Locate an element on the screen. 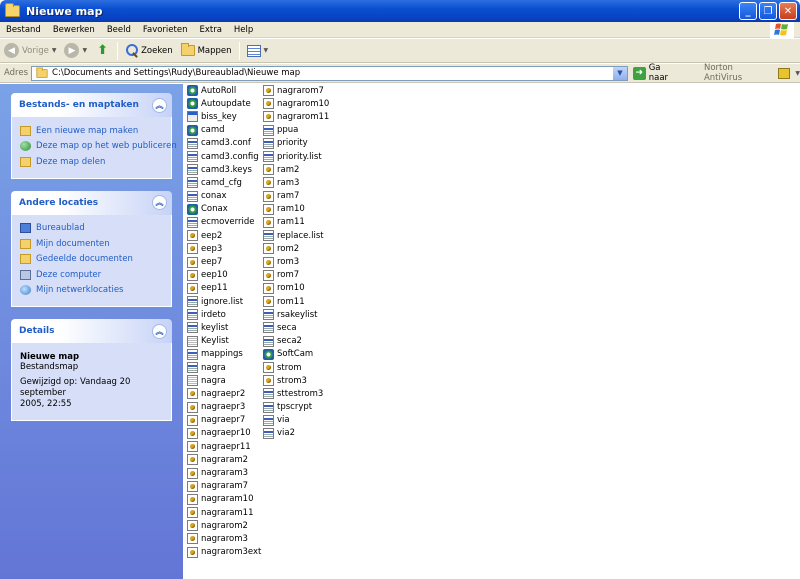 This screenshot has height=579, width=800. file-item: Autoupdate is located at coordinates (224, 103).